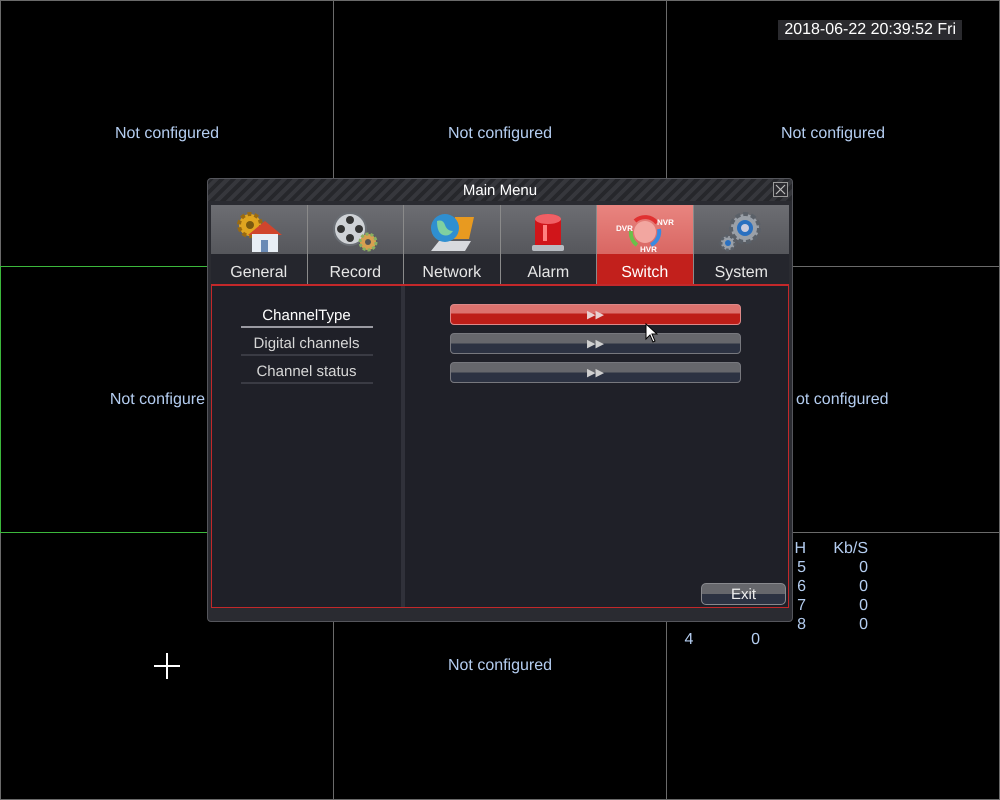 The image size is (1000, 800). I want to click on film-reel-icon, so click(355, 232).